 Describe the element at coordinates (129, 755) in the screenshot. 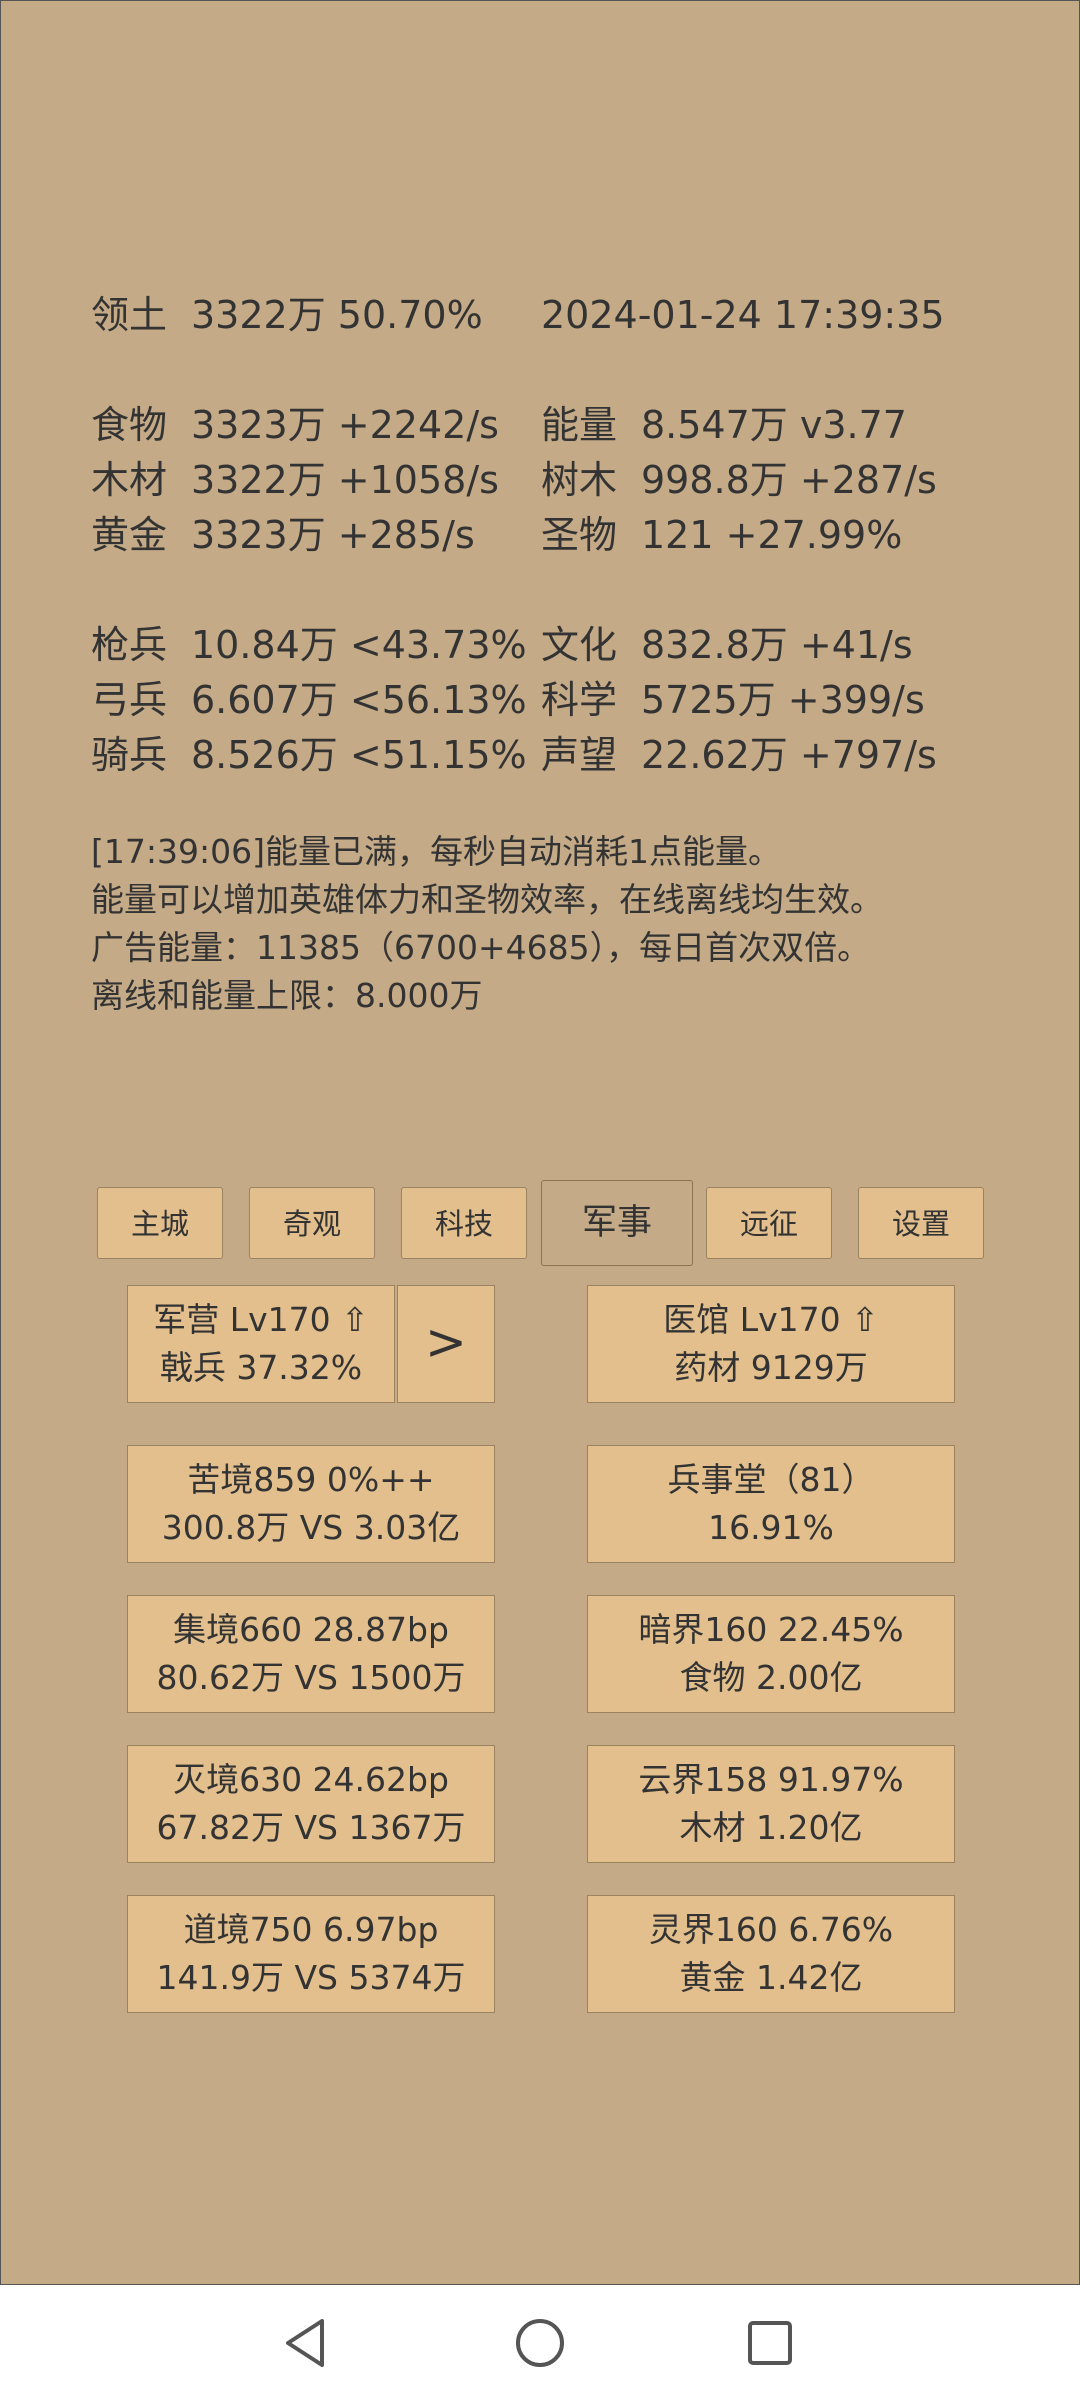

I see `stat-label: 骑兵` at that location.